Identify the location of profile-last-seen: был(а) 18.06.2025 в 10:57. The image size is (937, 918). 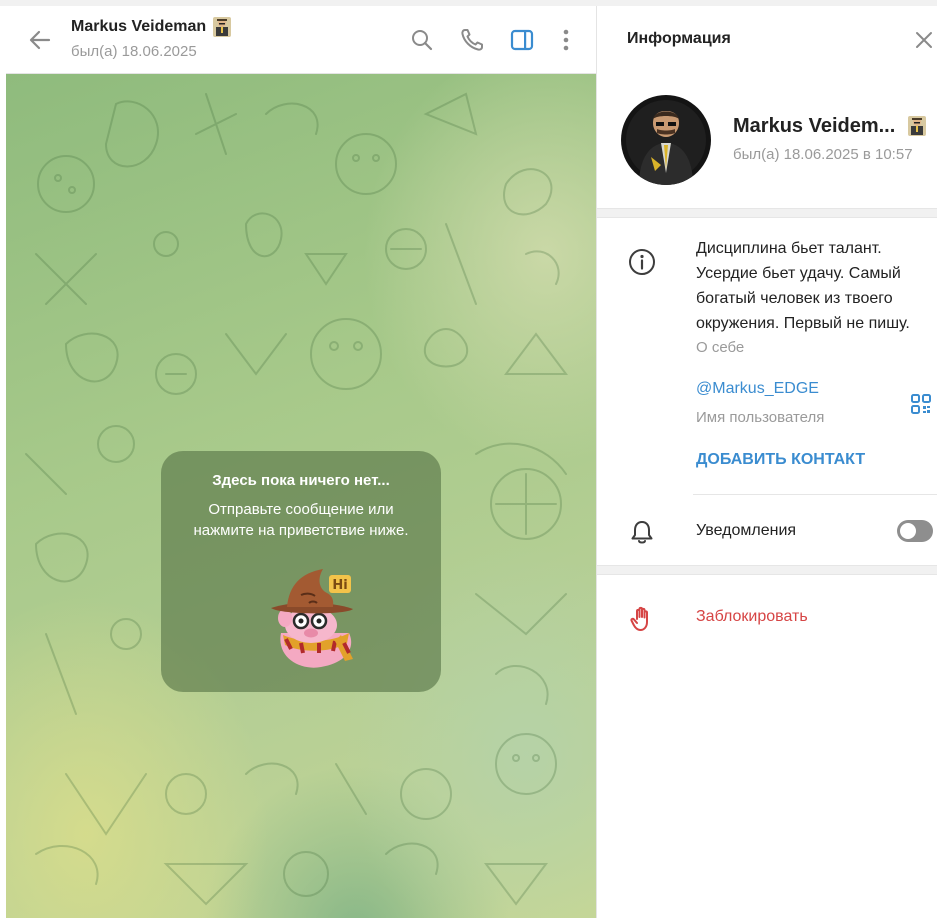
(823, 154).